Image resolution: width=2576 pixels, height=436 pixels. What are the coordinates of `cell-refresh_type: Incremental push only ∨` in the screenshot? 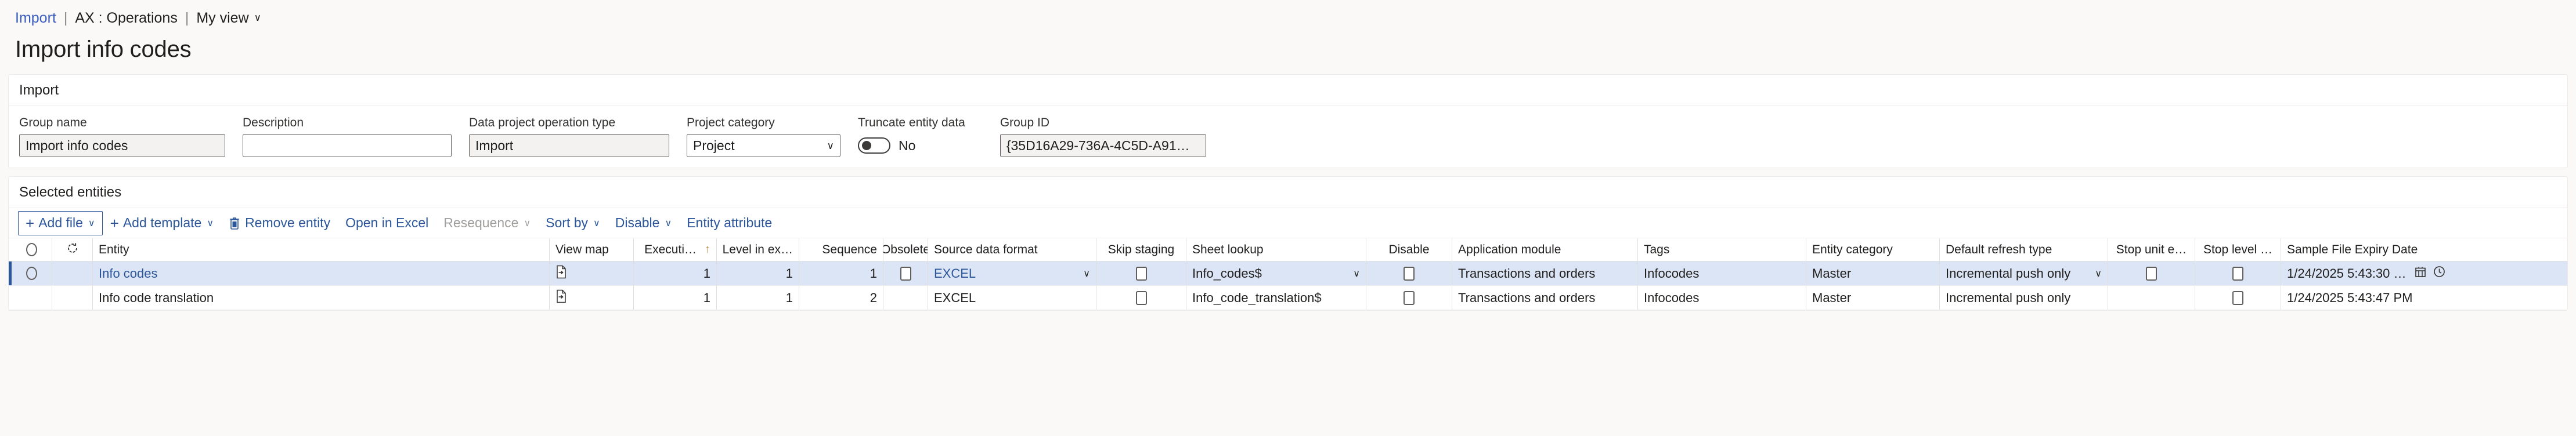 It's located at (2024, 273).